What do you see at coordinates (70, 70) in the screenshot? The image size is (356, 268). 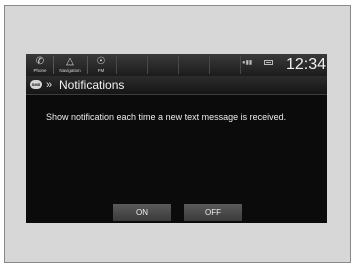 I see `navigation-label: Navigation` at bounding box center [70, 70].